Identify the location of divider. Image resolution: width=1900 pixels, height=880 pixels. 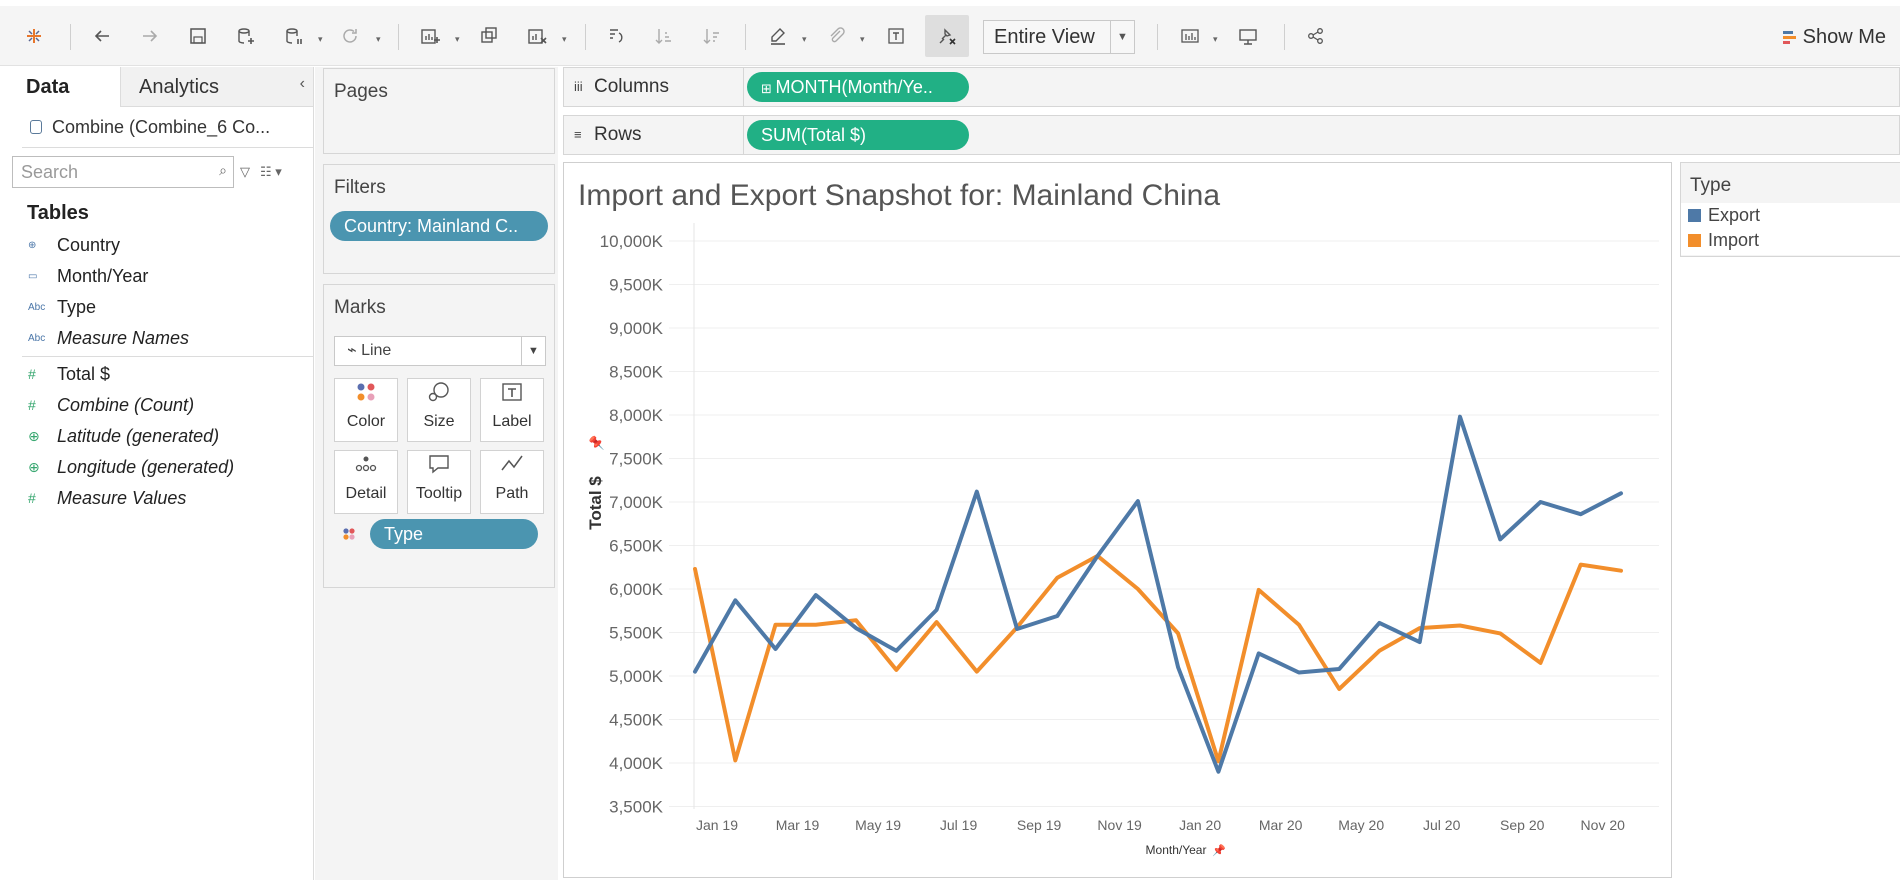
(167, 356).